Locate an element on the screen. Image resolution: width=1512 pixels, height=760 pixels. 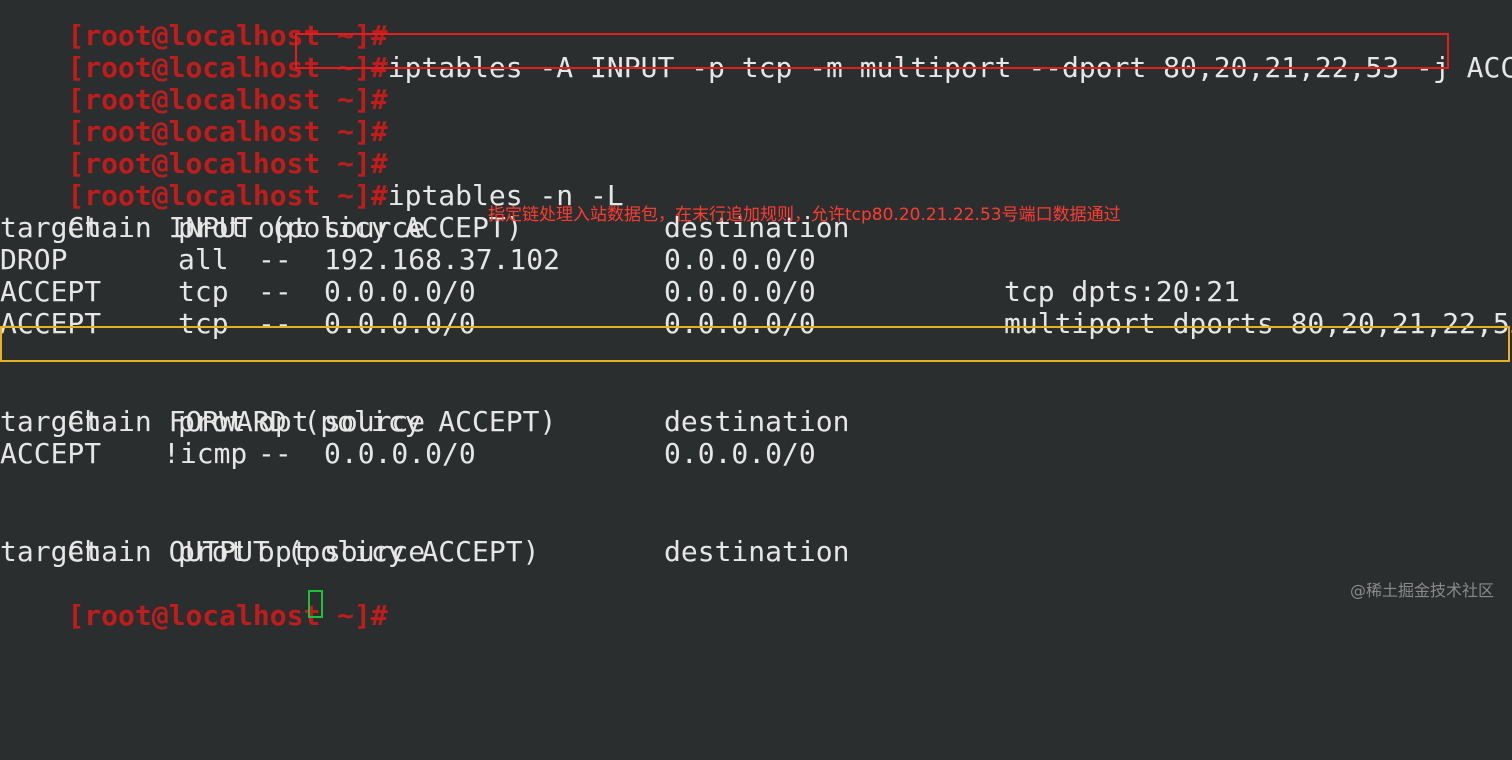
shell-prompt: [root@localhost ~]# is located at coordinates (227, 615).